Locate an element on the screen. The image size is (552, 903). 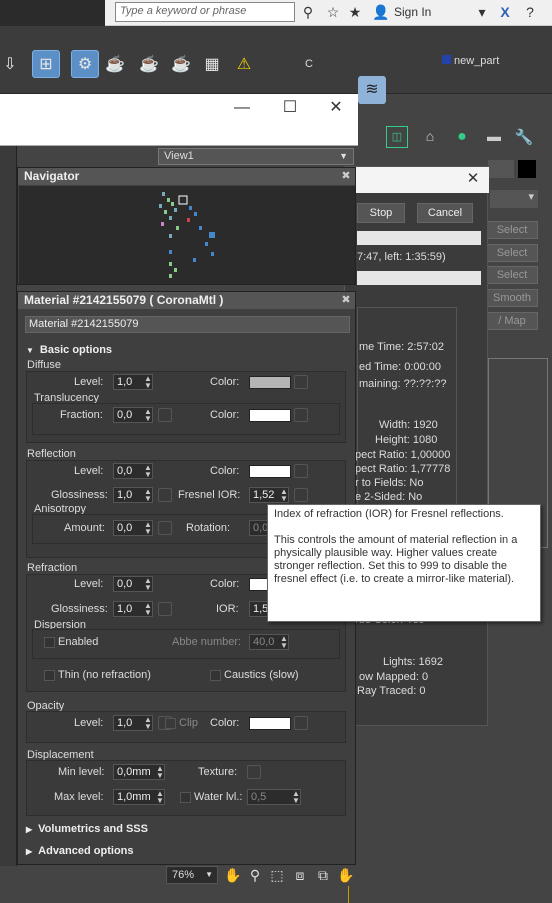
refraction-glossiness-value: 1,0 is located at coordinates (125, 609).